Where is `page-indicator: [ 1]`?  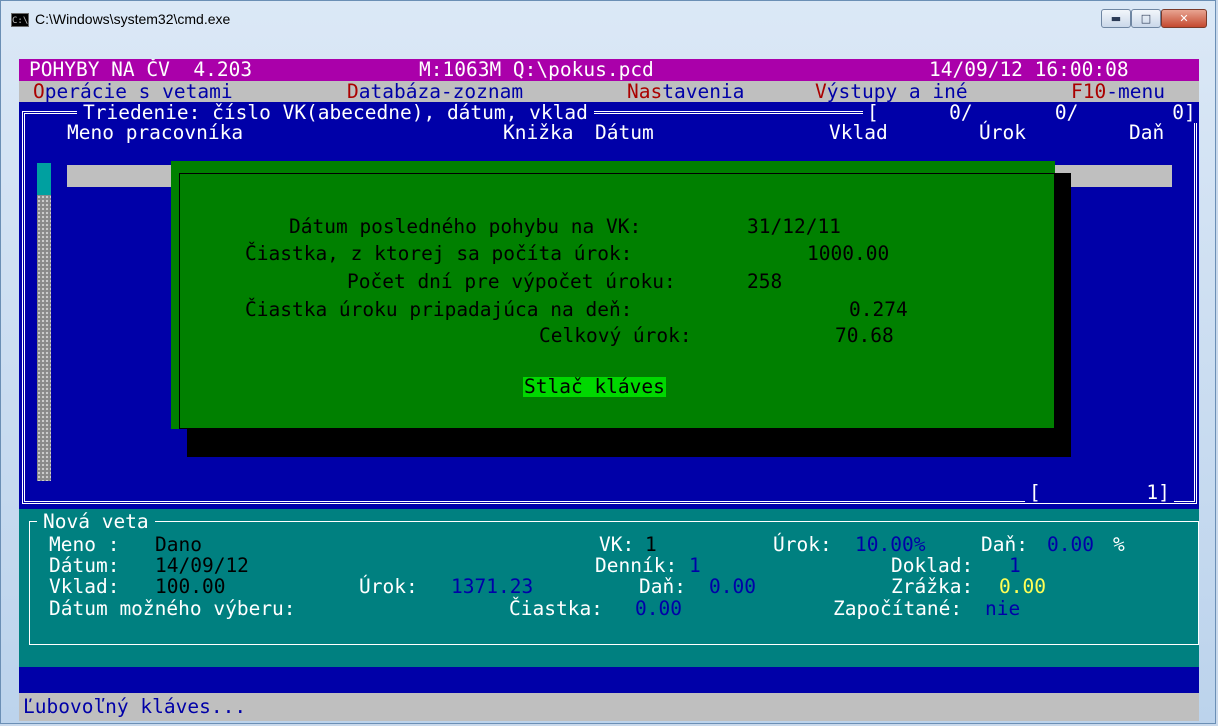 page-indicator: [ 1] is located at coordinates (1099, 493).